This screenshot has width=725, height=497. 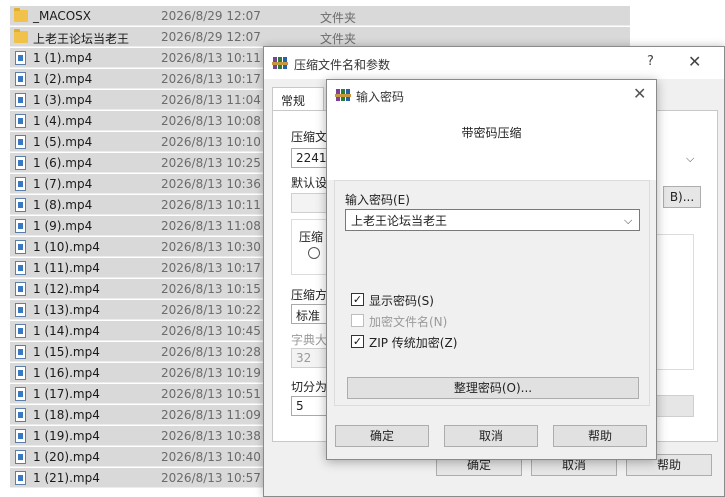 What do you see at coordinates (66, 289) in the screenshot?
I see `file-name: 1 (12).mp4` at bounding box center [66, 289].